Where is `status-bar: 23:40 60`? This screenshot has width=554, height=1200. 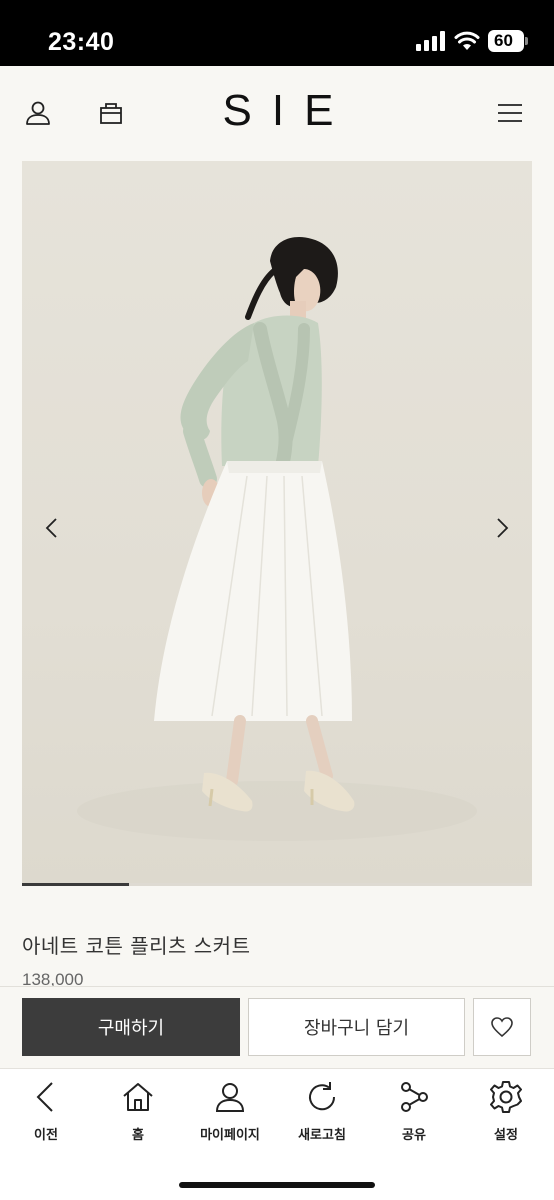 status-bar: 23:40 60 is located at coordinates (277, 33).